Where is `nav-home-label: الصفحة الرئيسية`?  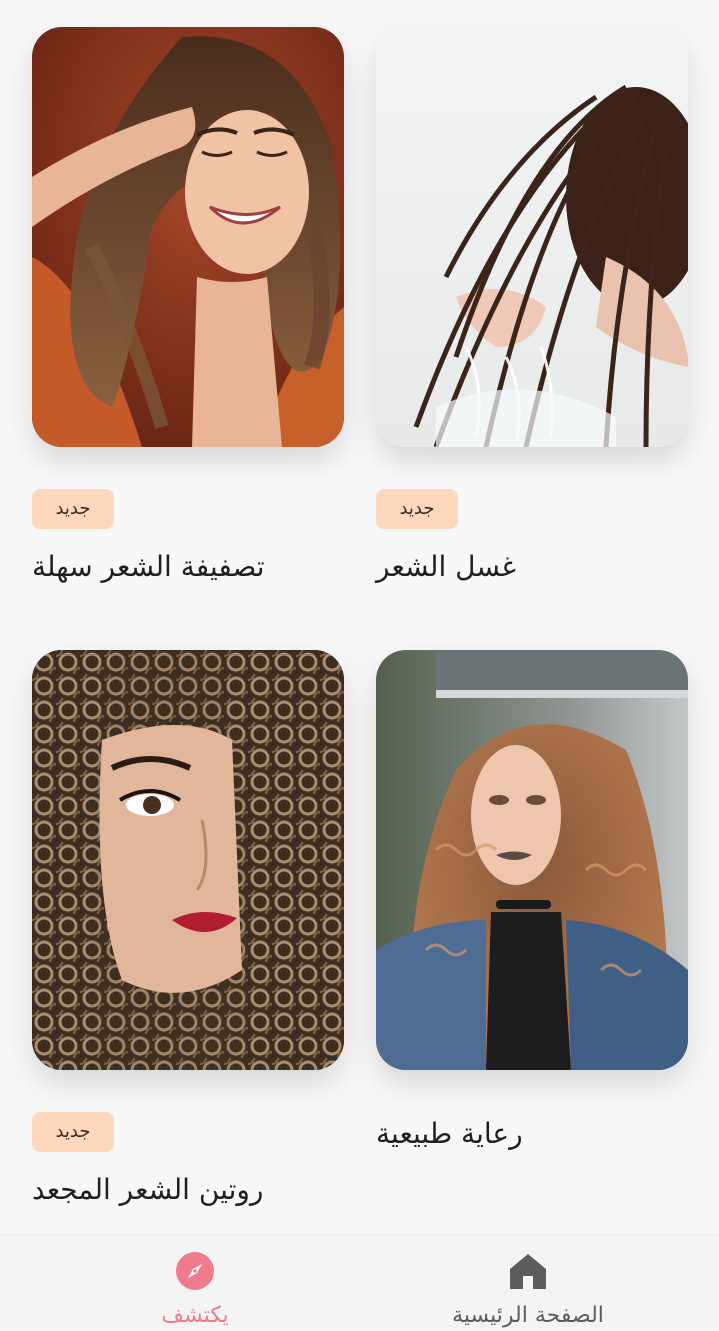
nav-home-label: الصفحة الرئيسية is located at coordinates (528, 1315).